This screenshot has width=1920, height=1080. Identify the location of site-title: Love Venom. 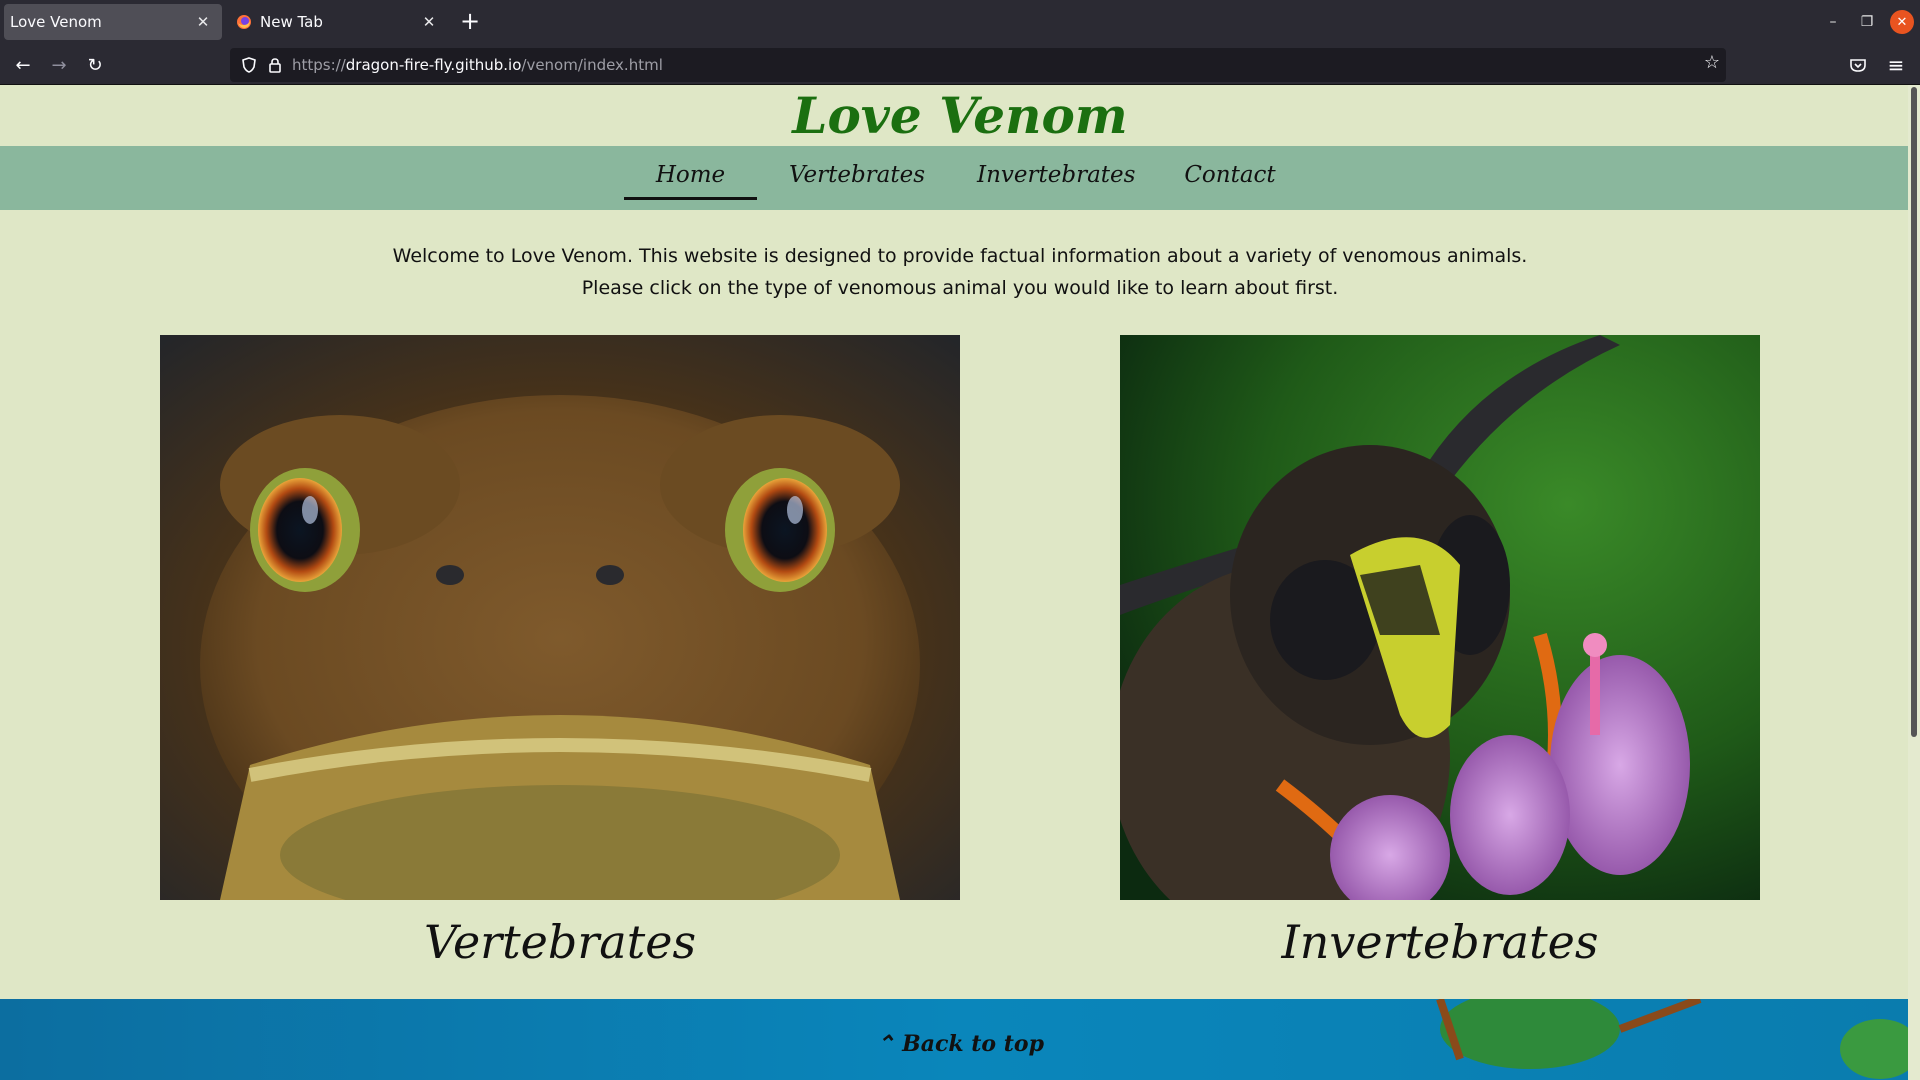
(960, 115).